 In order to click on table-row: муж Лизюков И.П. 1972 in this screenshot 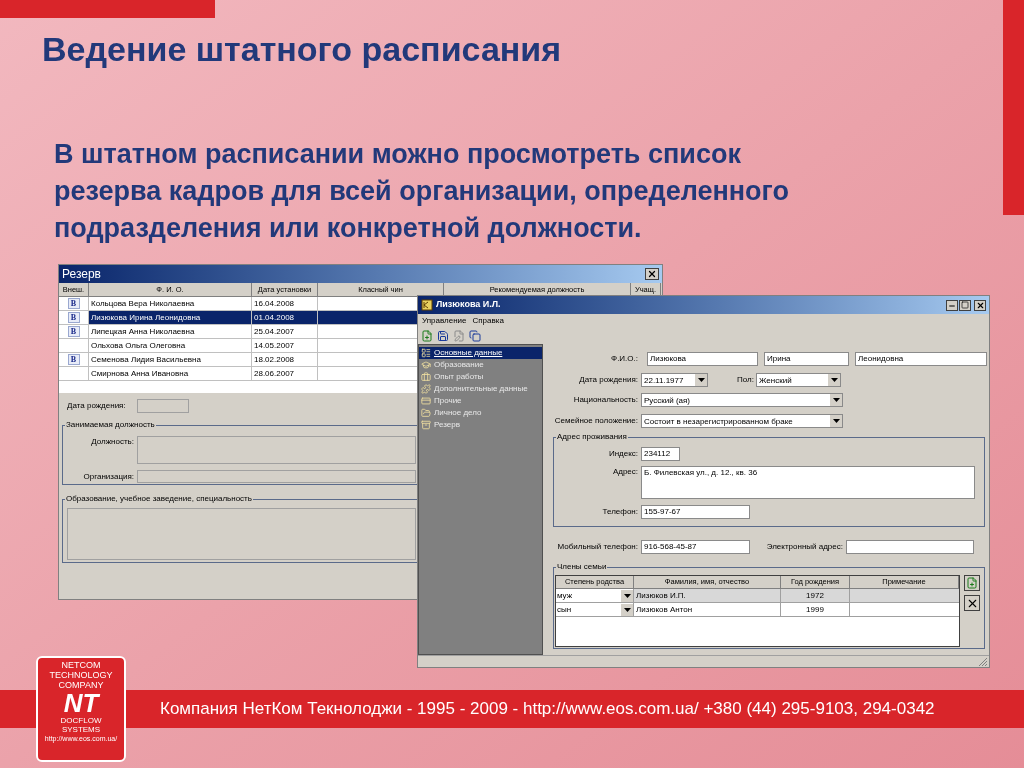, I will do `click(757, 596)`.